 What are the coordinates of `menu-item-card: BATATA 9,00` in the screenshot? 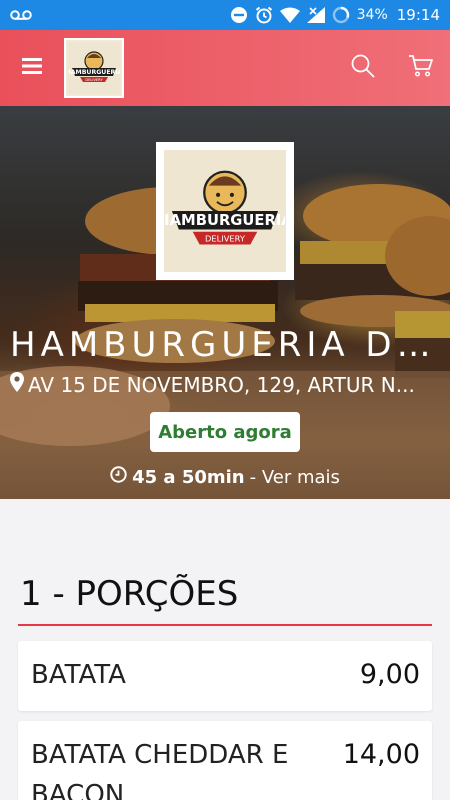 It's located at (225, 676).